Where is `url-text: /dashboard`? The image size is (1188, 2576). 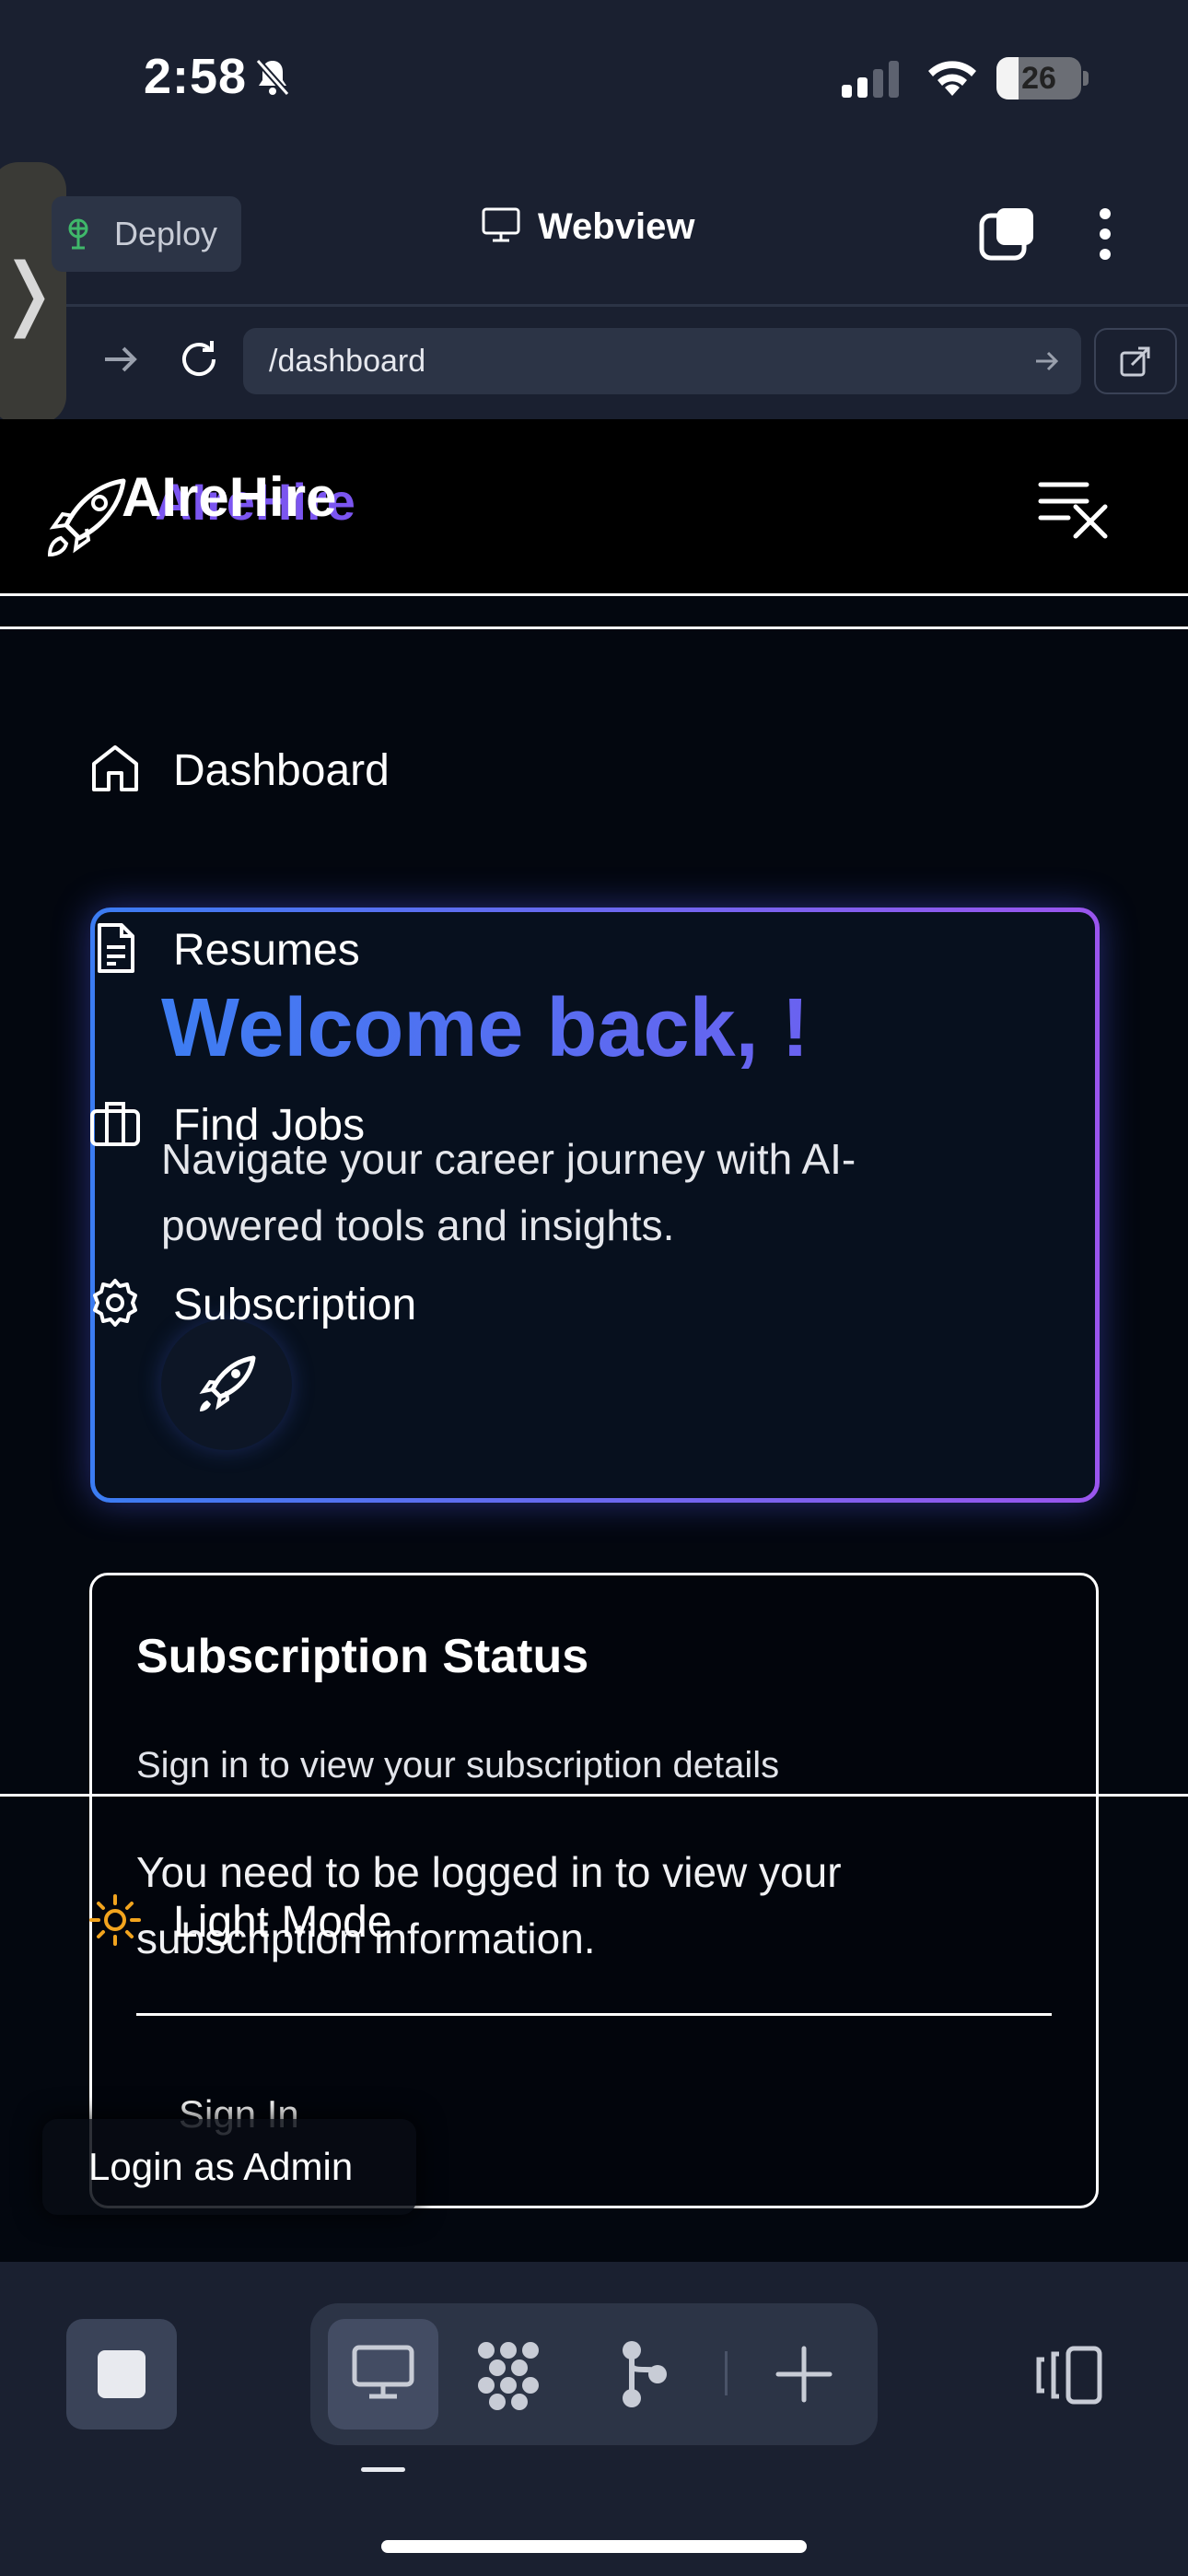 url-text: /dashboard is located at coordinates (347, 361).